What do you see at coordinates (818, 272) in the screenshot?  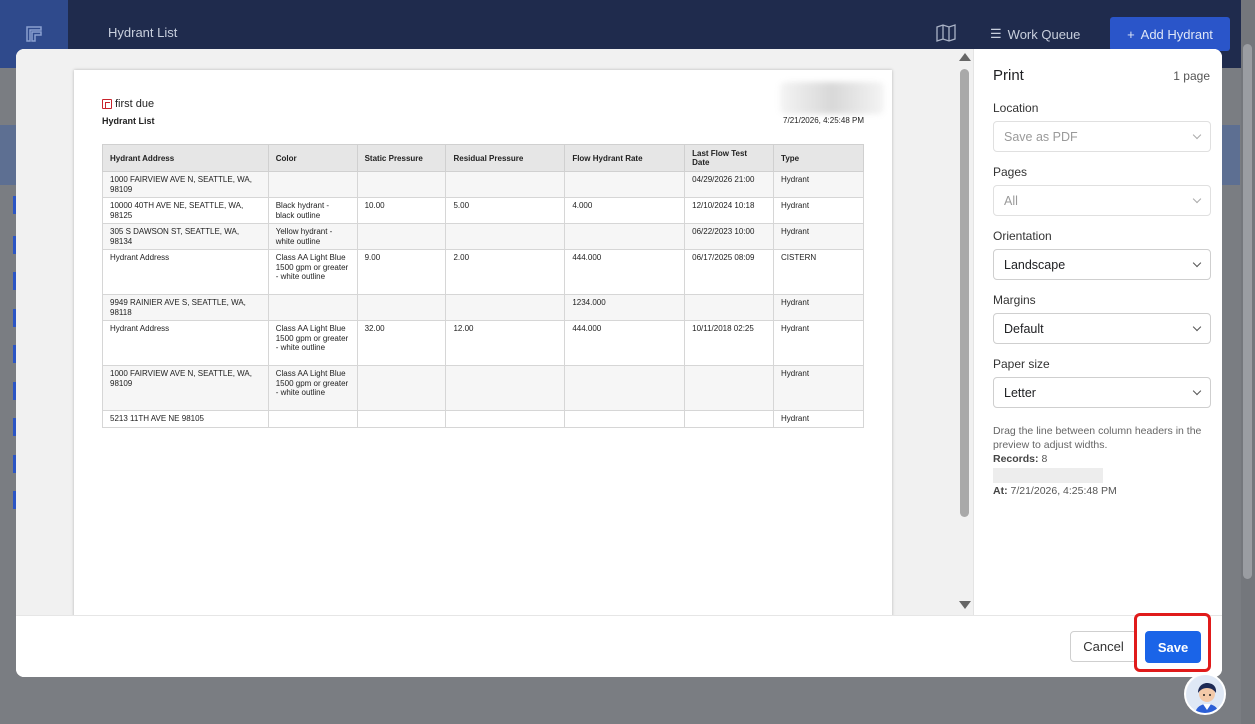 I see `table-cell: CISTERN` at bounding box center [818, 272].